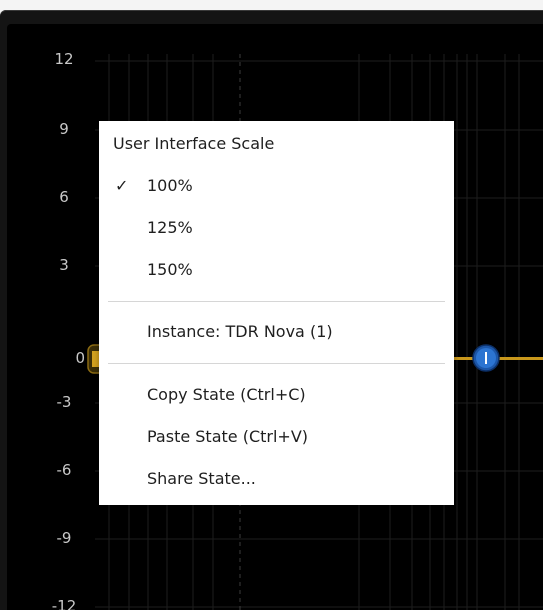 This screenshot has height=610, width=543. What do you see at coordinates (226, 394) in the screenshot?
I see `menu-item-label: Copy State (Ctrl+C)` at bounding box center [226, 394].